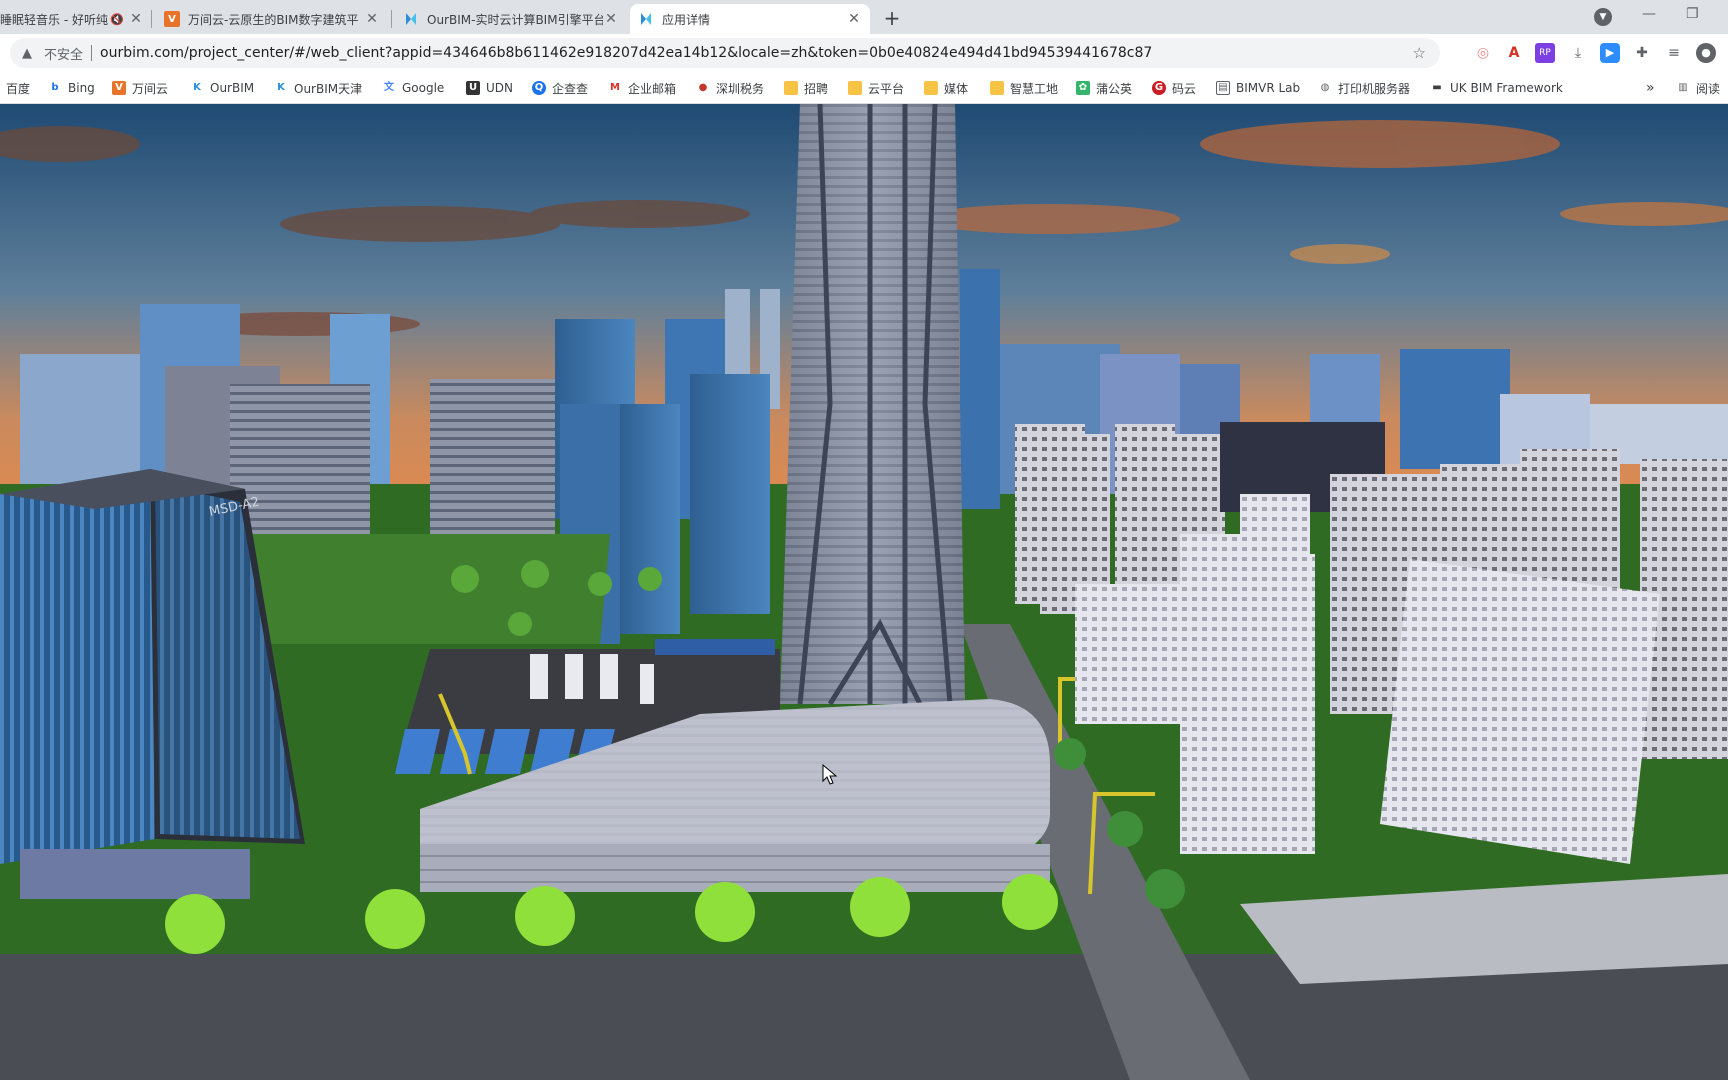 This screenshot has width=1728, height=1080. What do you see at coordinates (886, 88) in the screenshot?
I see `bookmark-label: 云平台` at bounding box center [886, 88].